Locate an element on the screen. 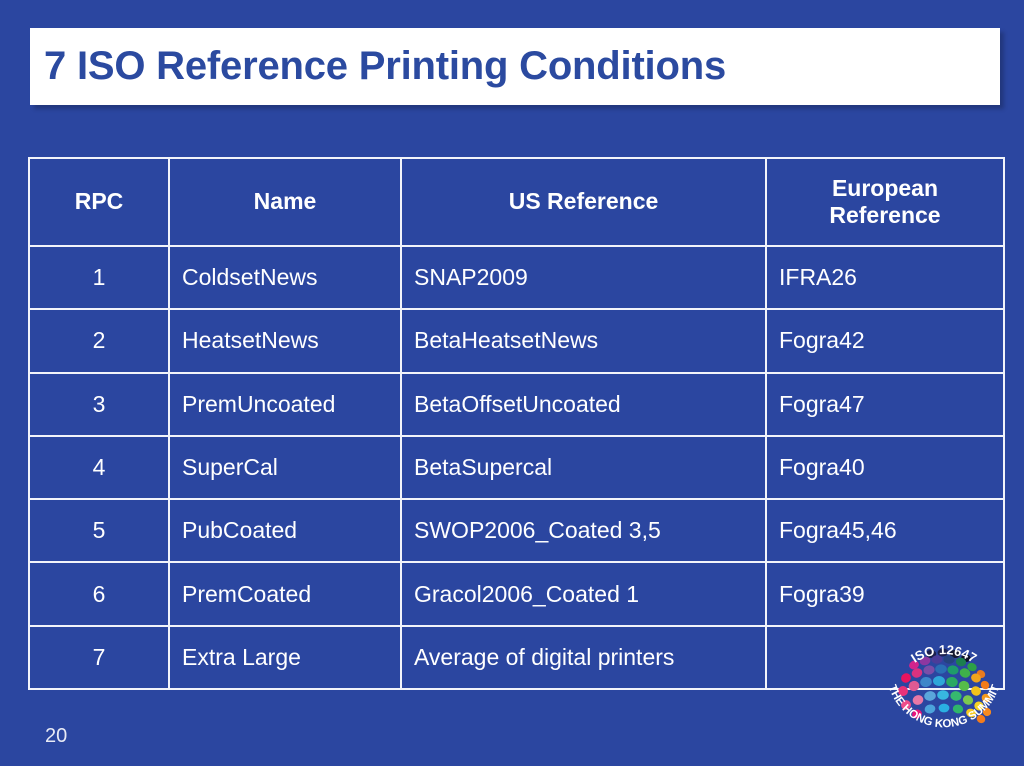 The height and width of the screenshot is (766, 1024). cell-eu-ref: Fogra45,46 is located at coordinates (885, 531).